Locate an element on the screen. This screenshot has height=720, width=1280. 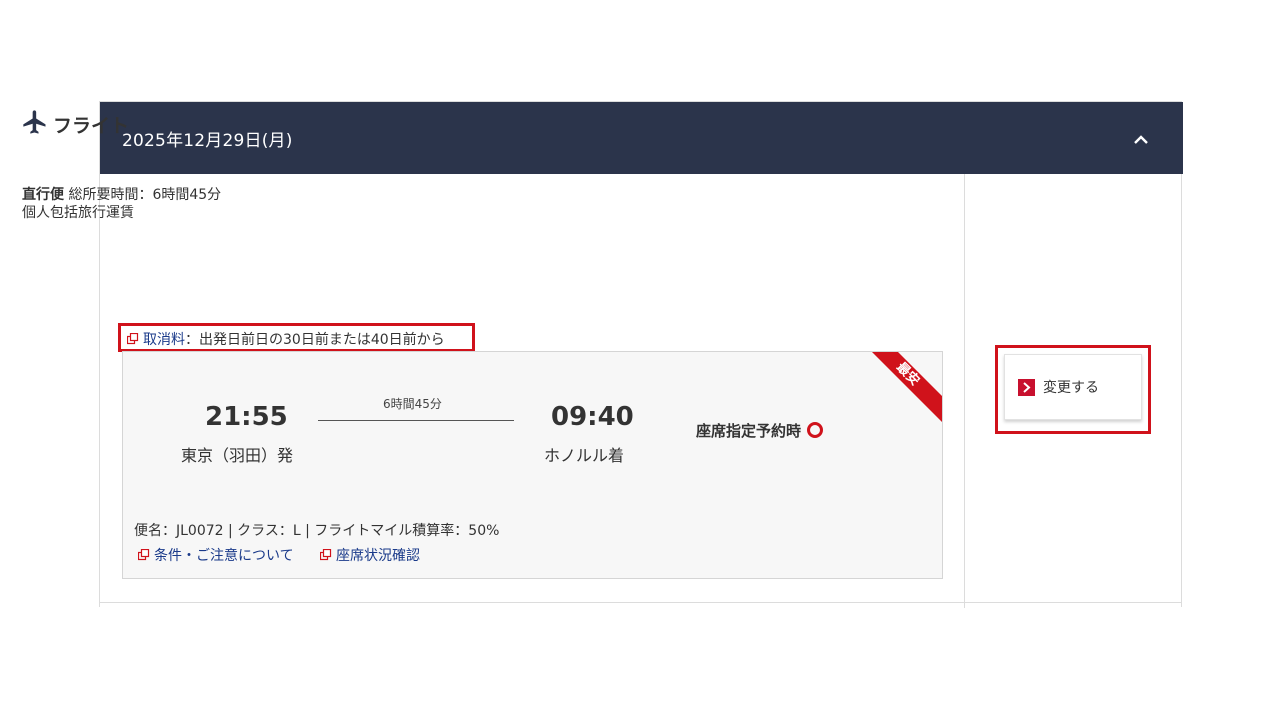
cancel-fee-text: ：出発日前日の30日前または40日前から is located at coordinates (315, 340).